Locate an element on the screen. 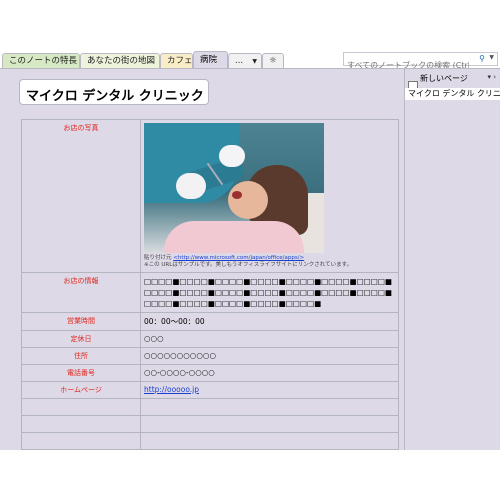 The width and height of the screenshot is (500, 500). tab-new-section: ☼ is located at coordinates (273, 60).